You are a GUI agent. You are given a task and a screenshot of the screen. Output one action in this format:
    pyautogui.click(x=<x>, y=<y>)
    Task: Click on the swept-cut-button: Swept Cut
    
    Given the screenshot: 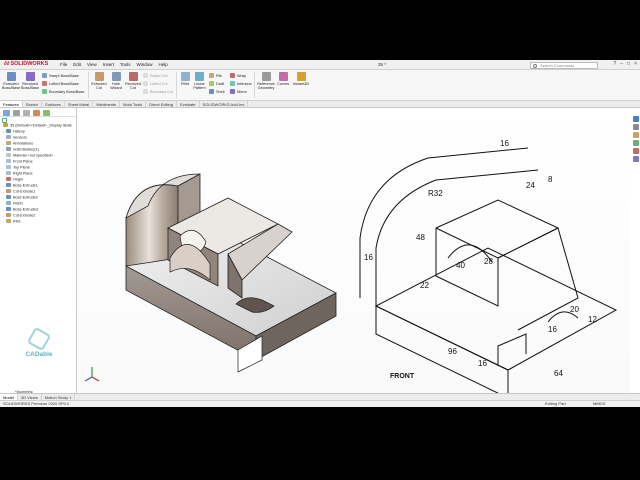 What is the action you would take?
    pyautogui.click(x=155, y=75)
    